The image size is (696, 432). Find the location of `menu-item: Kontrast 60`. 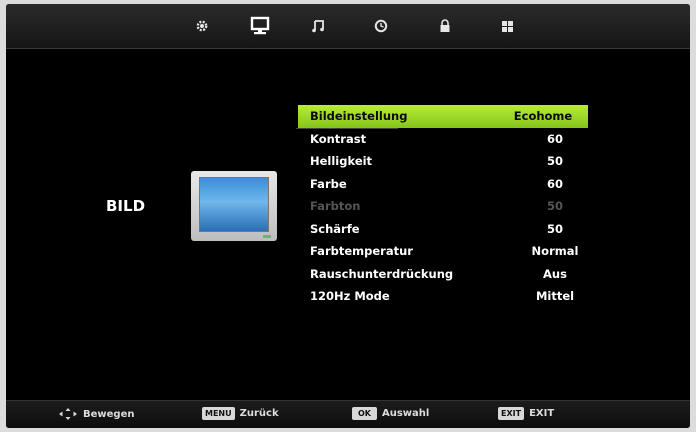

menu-item: Kontrast 60 is located at coordinates (494, 139).